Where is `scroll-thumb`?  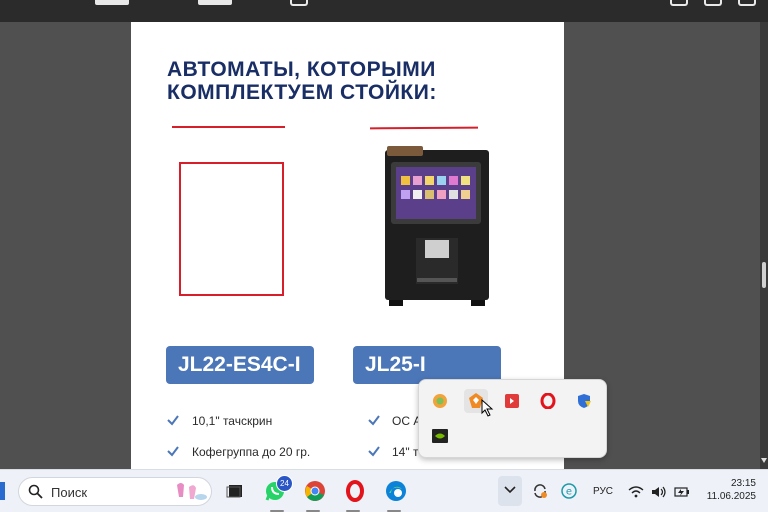
scroll-thumb is located at coordinates (764, 275).